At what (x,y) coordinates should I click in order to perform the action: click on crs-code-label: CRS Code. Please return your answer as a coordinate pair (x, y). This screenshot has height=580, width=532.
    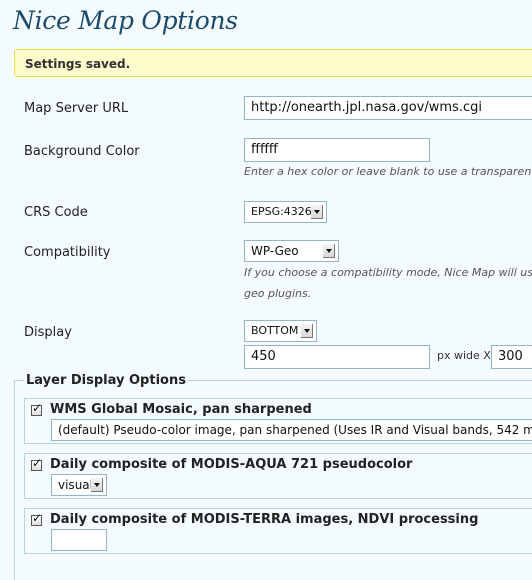
    Looking at the image, I should click on (56, 212).